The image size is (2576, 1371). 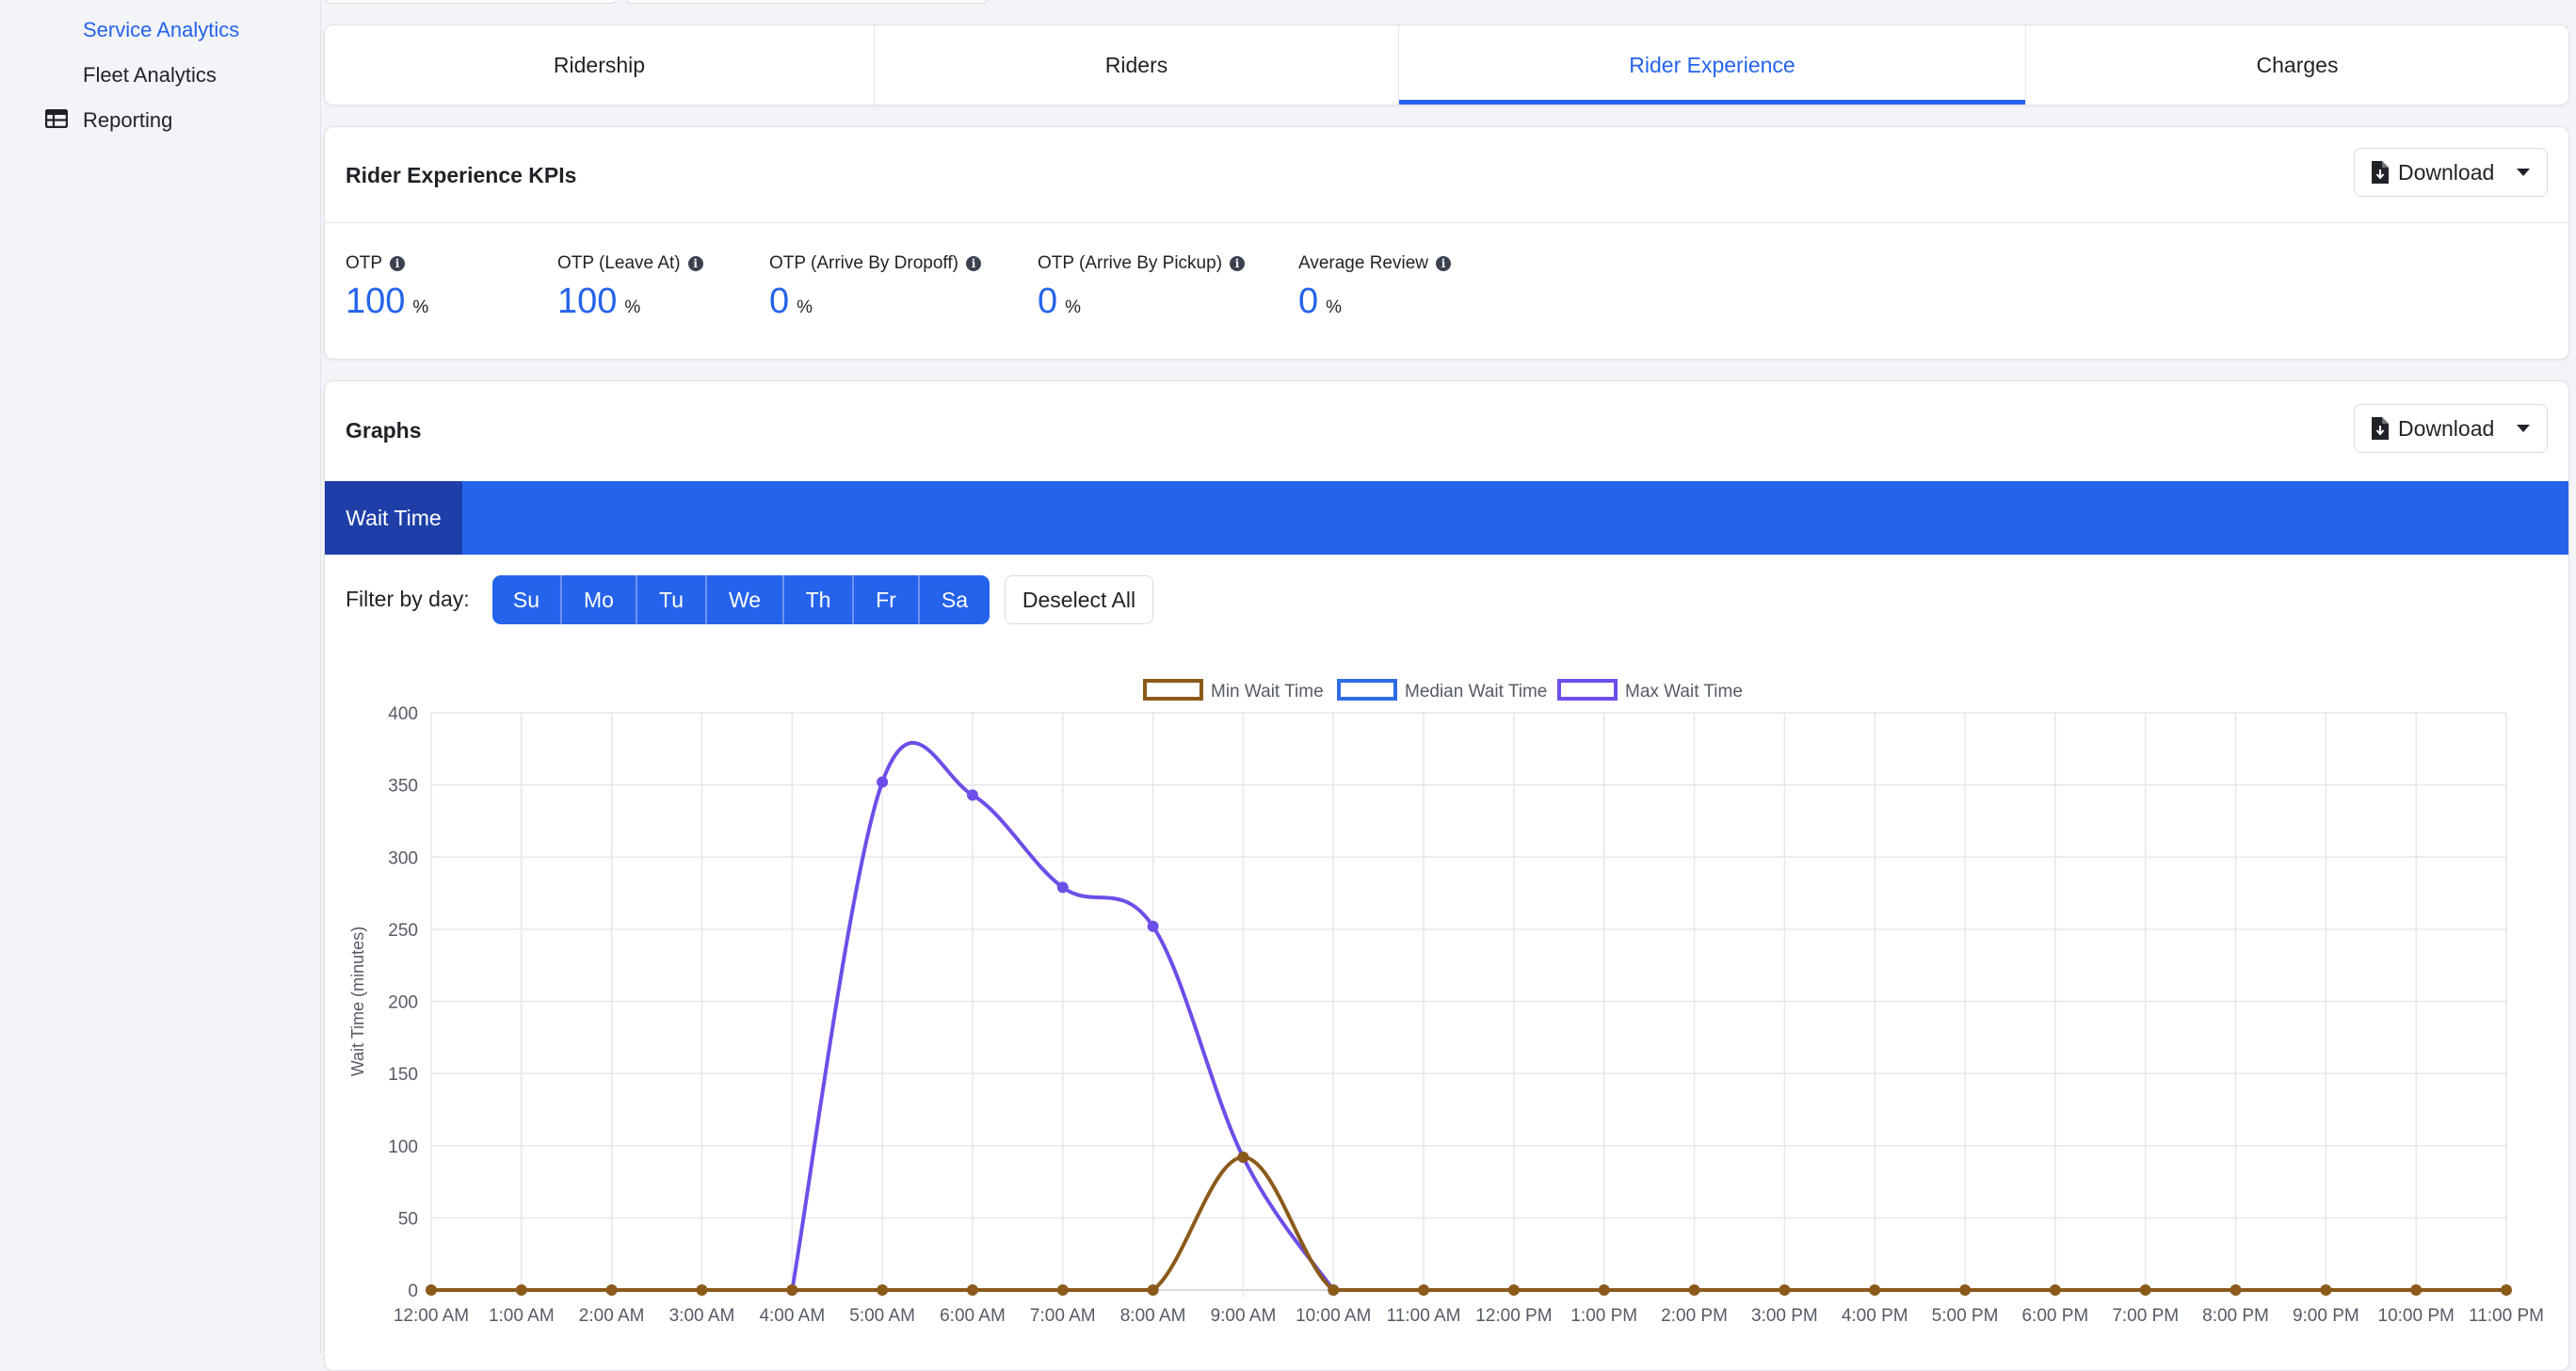 What do you see at coordinates (1476, 692) in the screenshot?
I see `legend-label: Median Wait Time` at bounding box center [1476, 692].